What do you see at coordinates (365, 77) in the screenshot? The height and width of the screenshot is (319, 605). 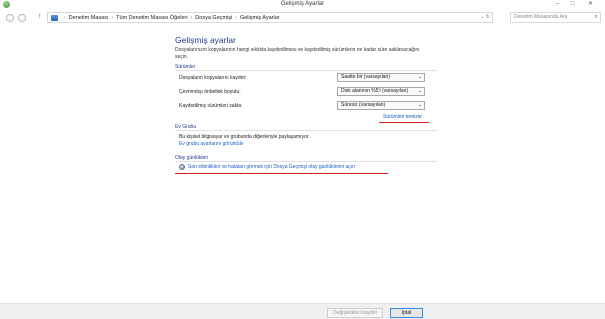 I see `save-copies-value: Saatte bir (varsayılan)` at bounding box center [365, 77].